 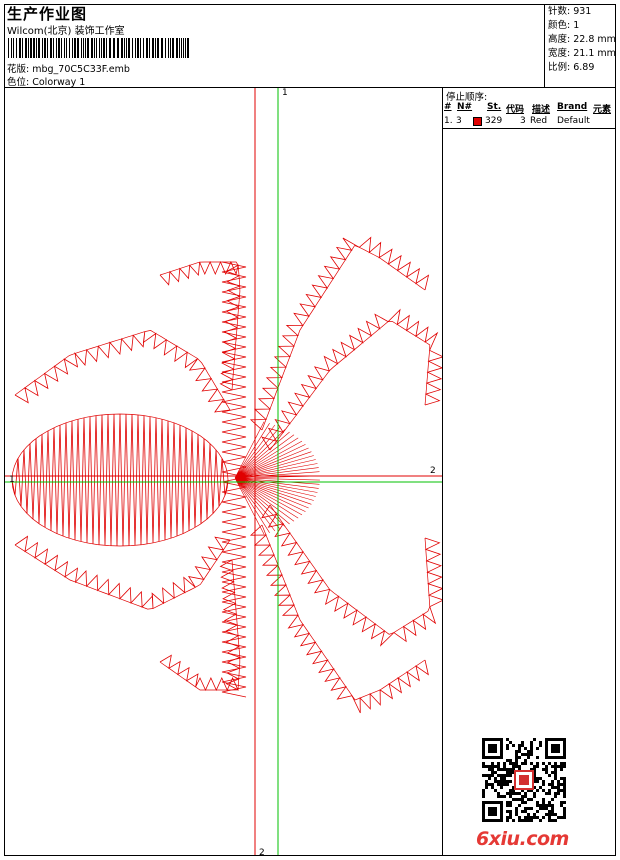 I want to click on stat-stitches: 针数: 931, so click(x=570, y=11).